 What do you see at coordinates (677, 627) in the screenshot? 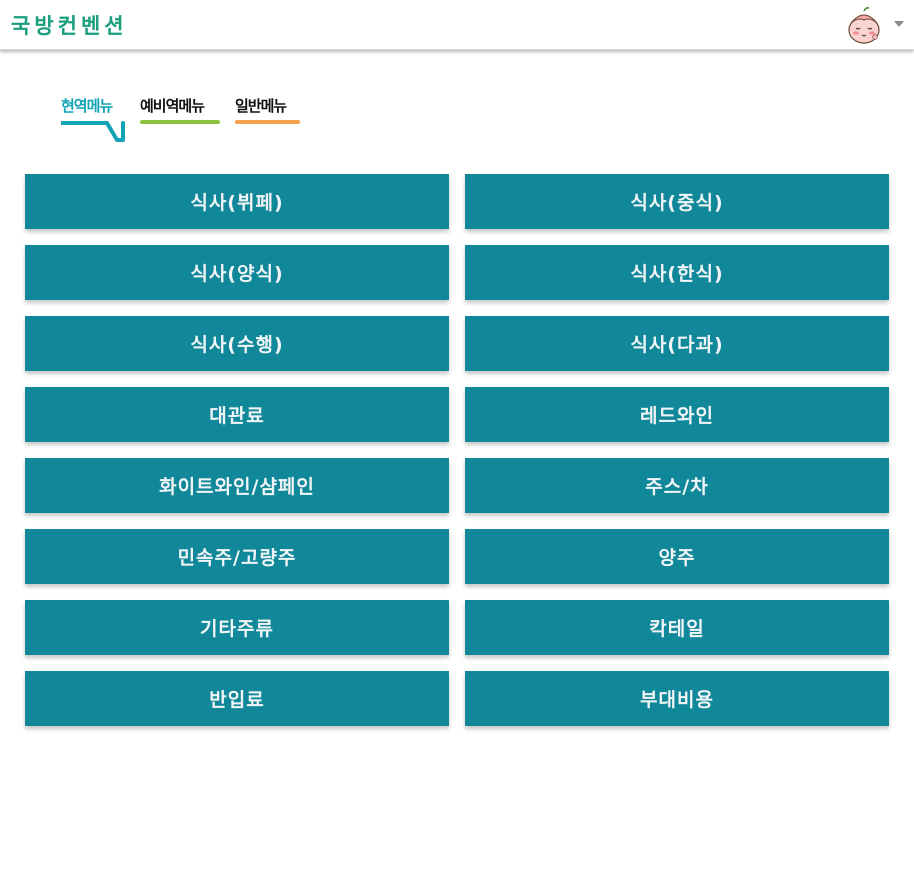
I see `menu-button-cocktail: 칵테일` at bounding box center [677, 627].